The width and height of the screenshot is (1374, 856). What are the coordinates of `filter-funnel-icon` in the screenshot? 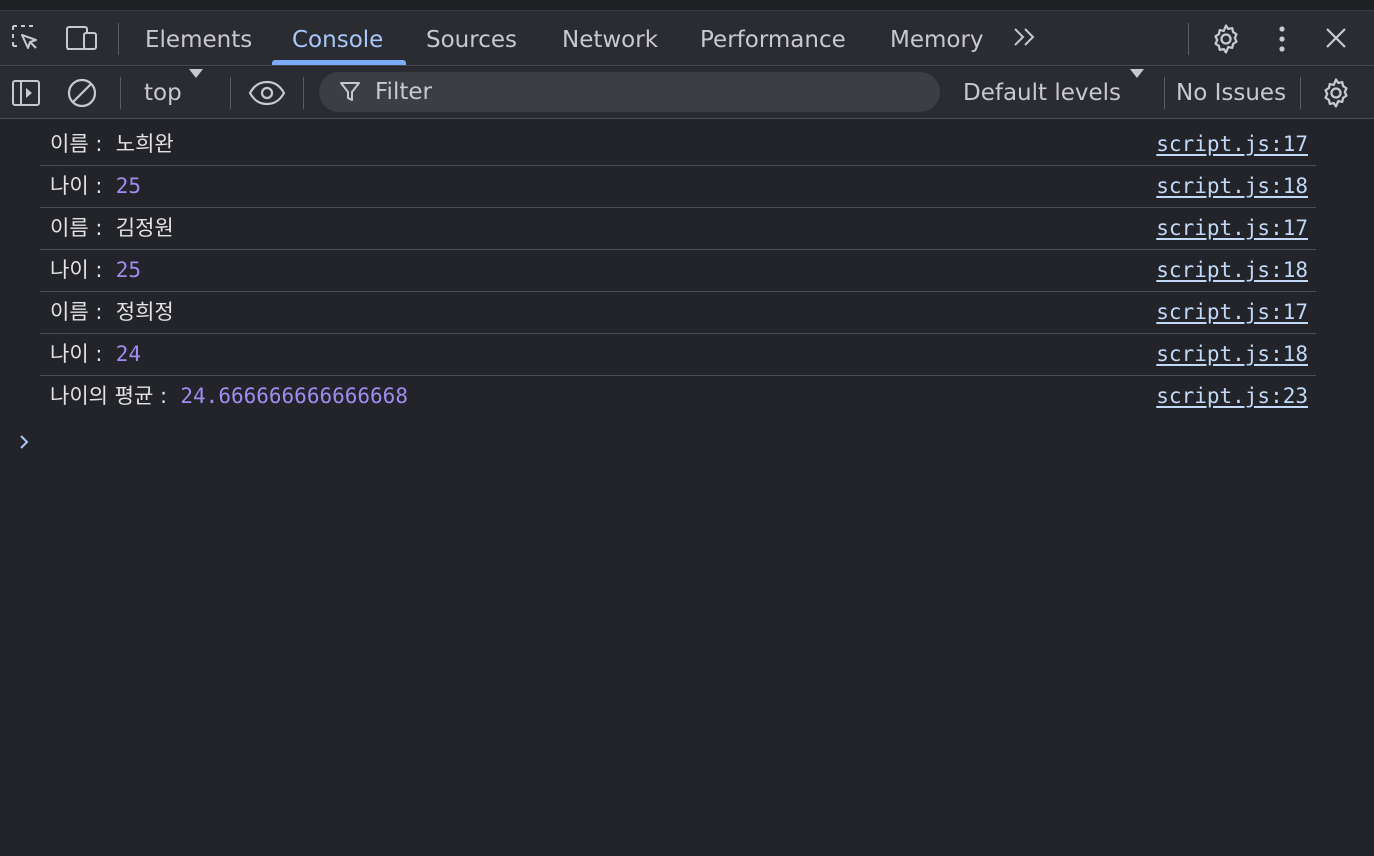 It's located at (350, 92).